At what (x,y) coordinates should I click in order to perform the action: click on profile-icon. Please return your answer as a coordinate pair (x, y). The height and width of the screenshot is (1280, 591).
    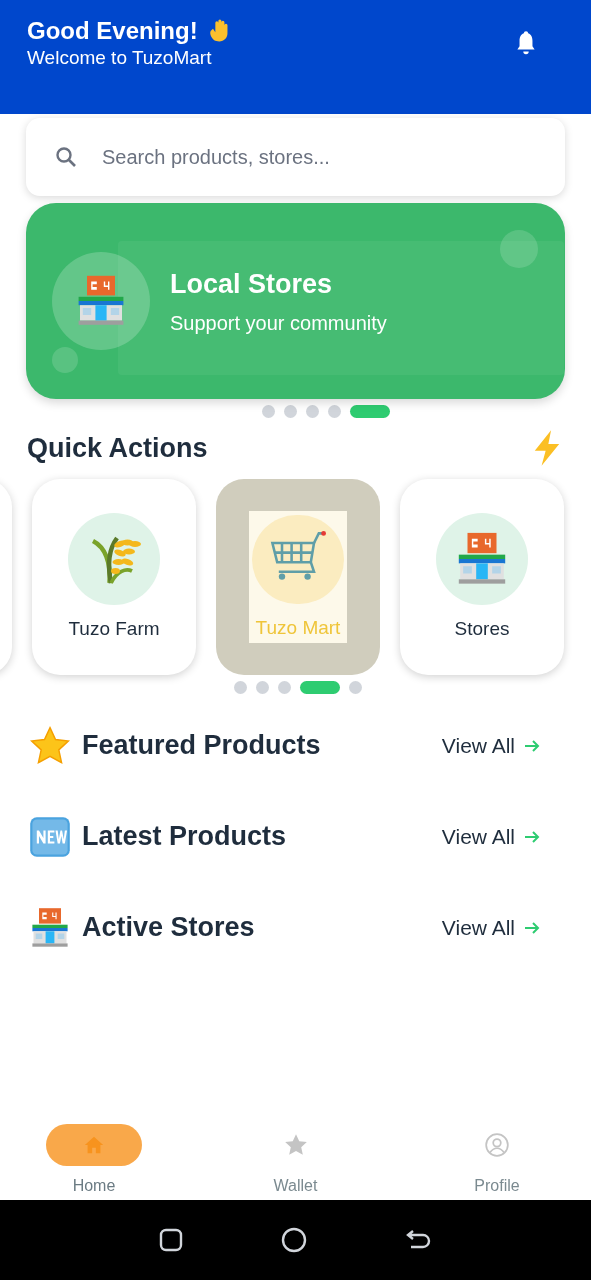
    Looking at the image, I should click on (497, 1145).